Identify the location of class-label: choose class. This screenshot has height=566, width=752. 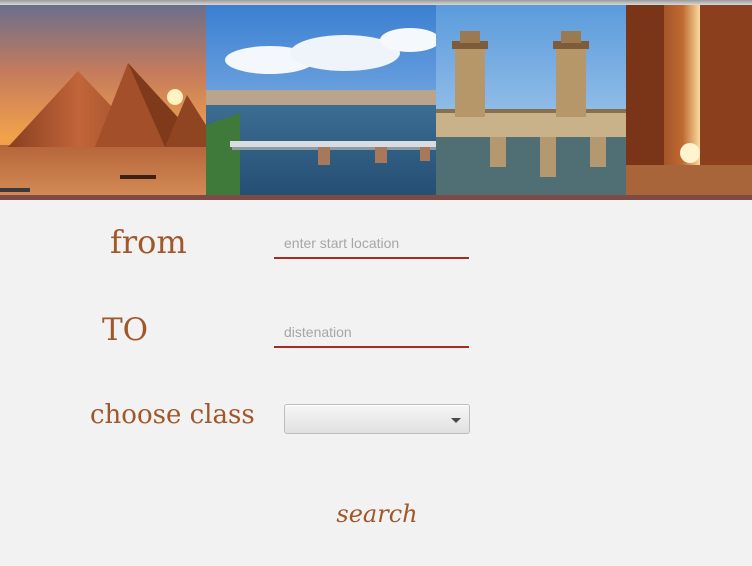
(172, 415).